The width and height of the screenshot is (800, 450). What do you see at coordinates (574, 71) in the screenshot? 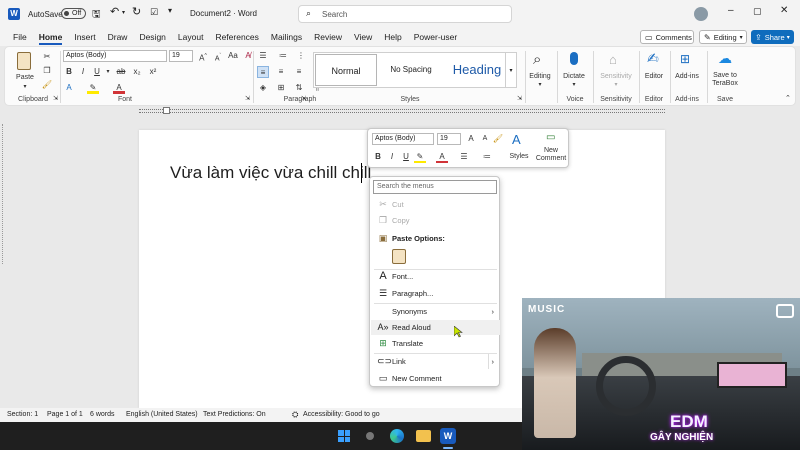
I see `dictate-button: Dictate ▾` at bounding box center [574, 71].